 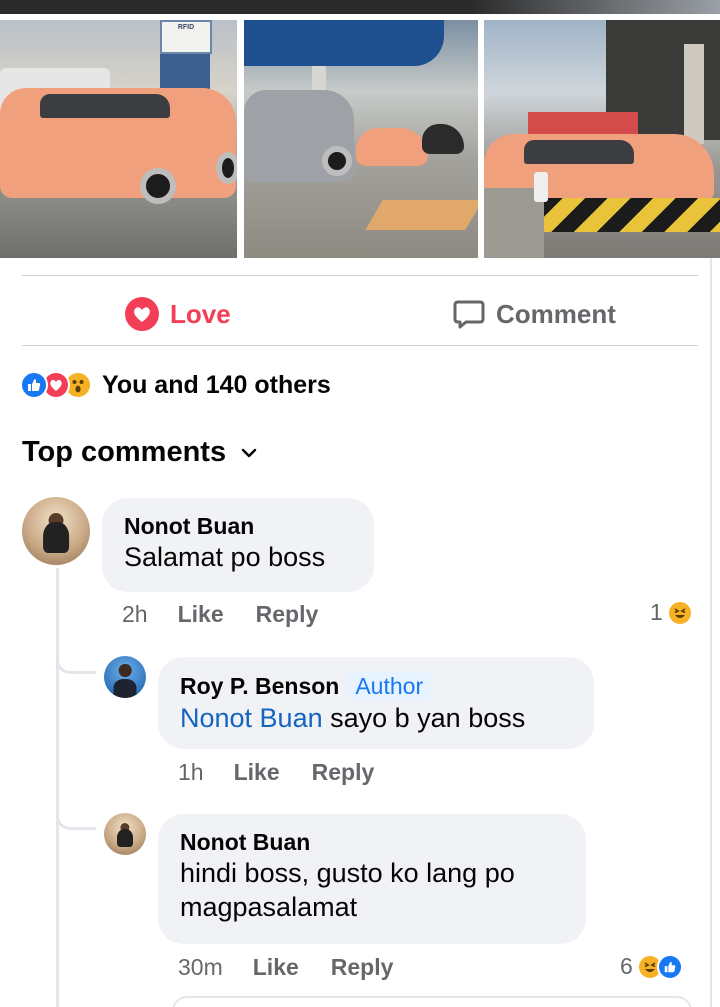 What do you see at coordinates (443, 139) in the screenshot?
I see `dark-car` at bounding box center [443, 139].